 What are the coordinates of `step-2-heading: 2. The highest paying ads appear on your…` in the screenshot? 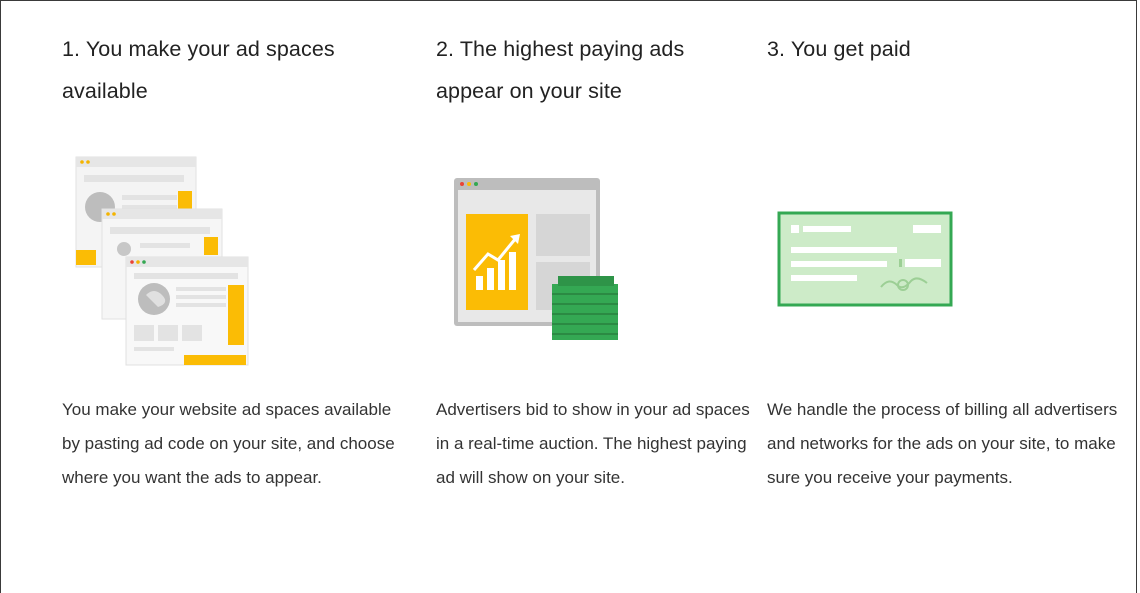 It's located at (560, 70).